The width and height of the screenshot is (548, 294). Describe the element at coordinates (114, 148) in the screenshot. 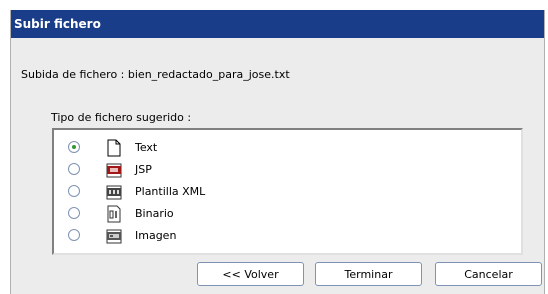

I see `text-file-icon` at that location.